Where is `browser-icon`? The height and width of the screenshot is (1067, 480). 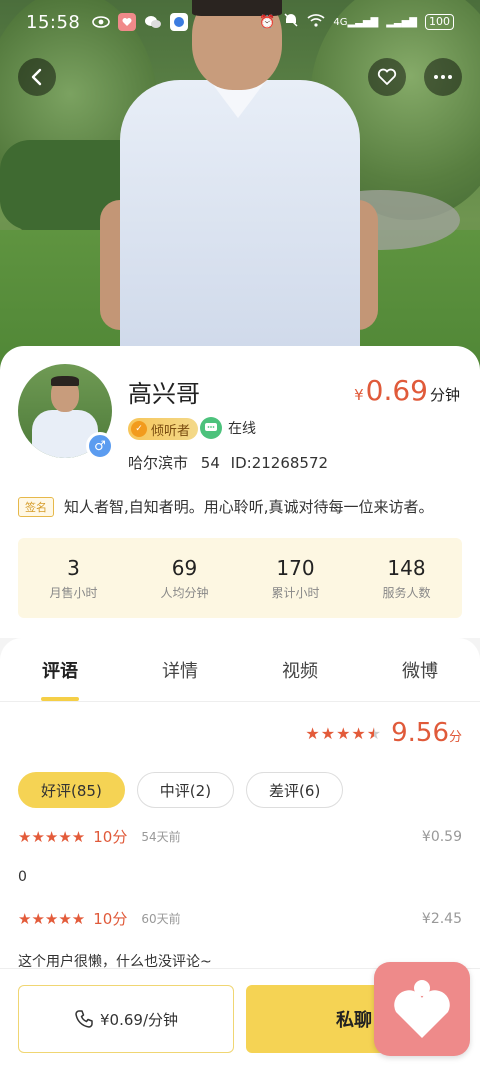 browser-icon is located at coordinates (179, 22).